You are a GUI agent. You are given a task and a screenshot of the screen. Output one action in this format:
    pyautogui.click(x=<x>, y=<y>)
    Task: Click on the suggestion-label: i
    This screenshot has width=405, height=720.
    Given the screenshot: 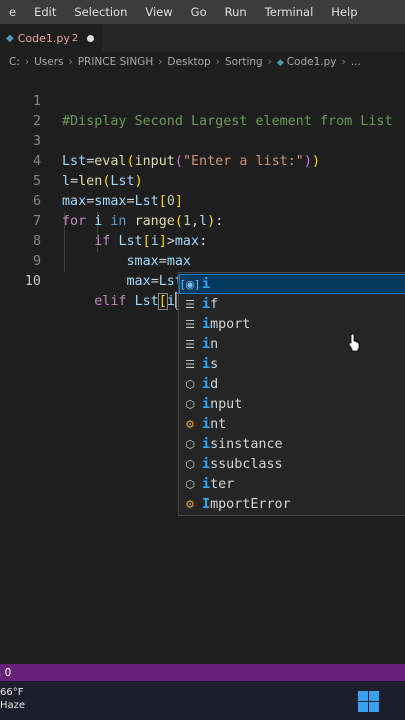 What is the action you would take?
    pyautogui.click(x=206, y=284)
    